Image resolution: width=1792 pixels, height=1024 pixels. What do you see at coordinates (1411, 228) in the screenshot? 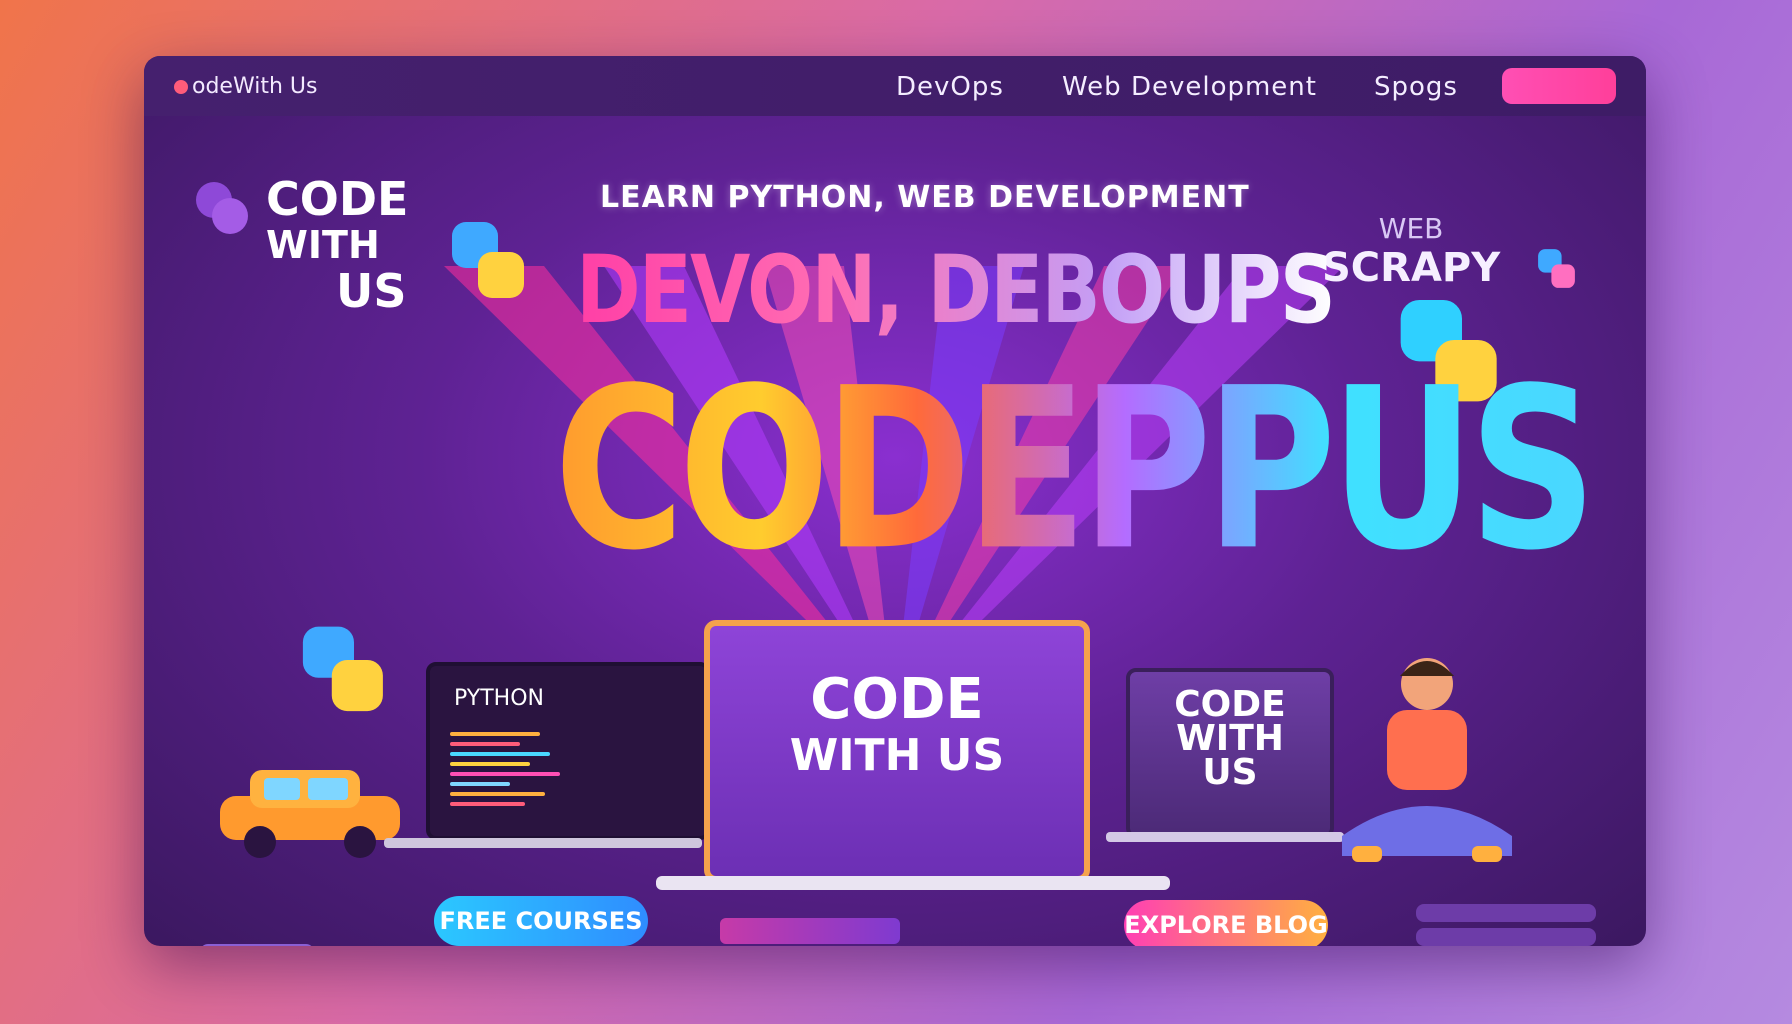
I see `web-label: WEB` at bounding box center [1411, 228].